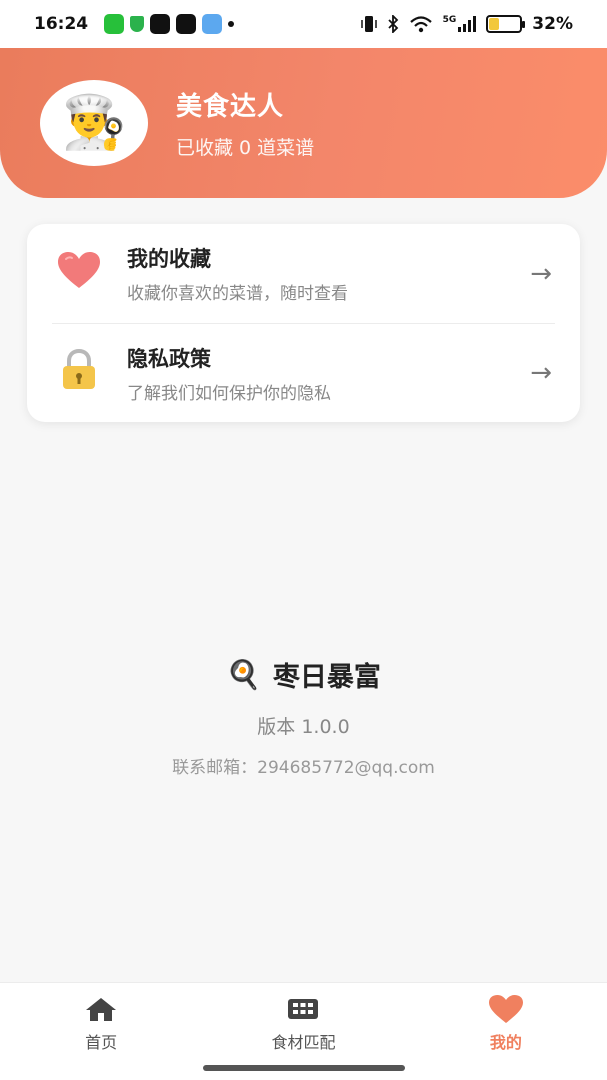  I want to click on chef-avatar-icon: 👨‍🍳, so click(94, 123).